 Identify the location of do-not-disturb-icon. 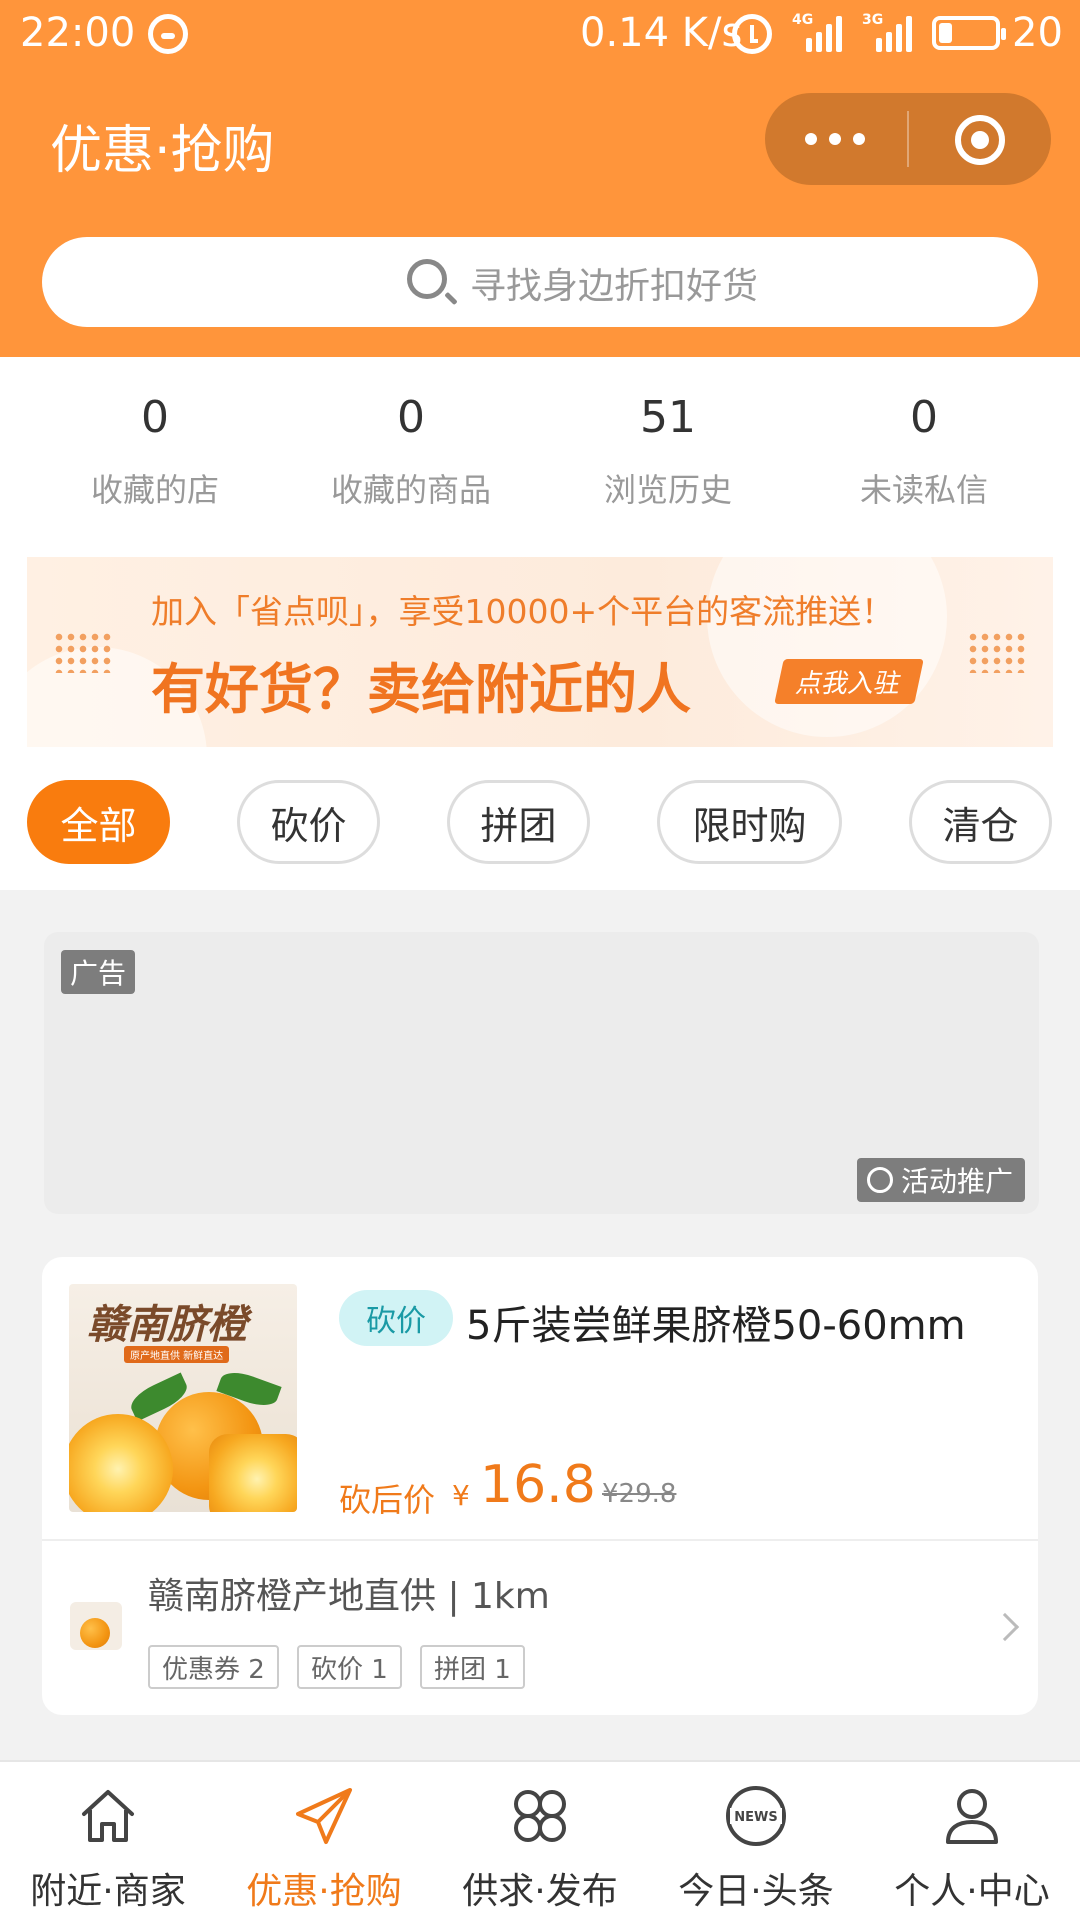
(168, 34).